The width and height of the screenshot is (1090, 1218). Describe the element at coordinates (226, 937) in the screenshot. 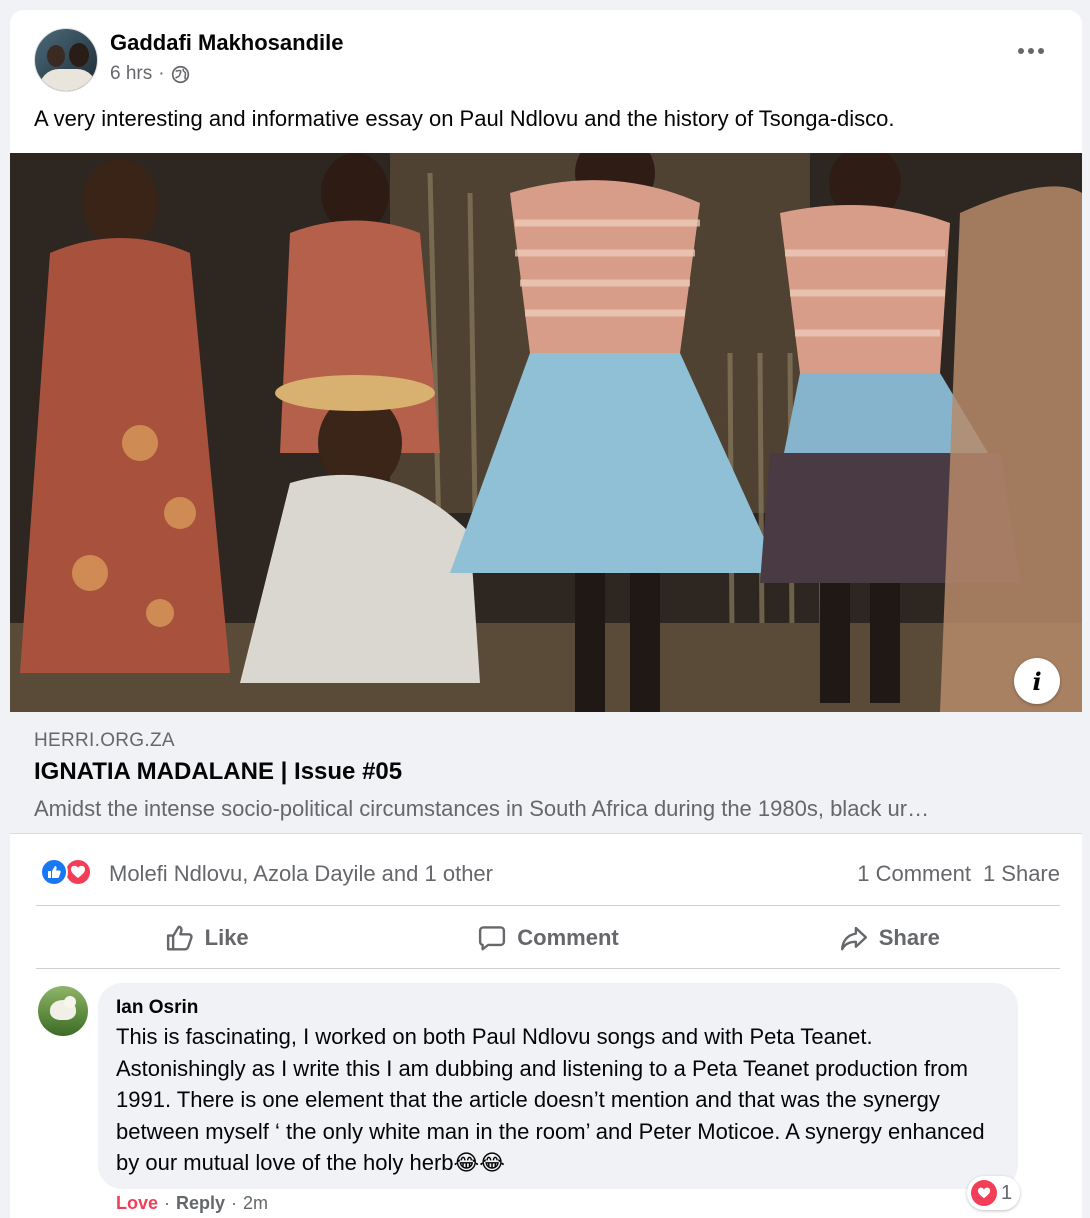

I see `like-label: Like` at that location.